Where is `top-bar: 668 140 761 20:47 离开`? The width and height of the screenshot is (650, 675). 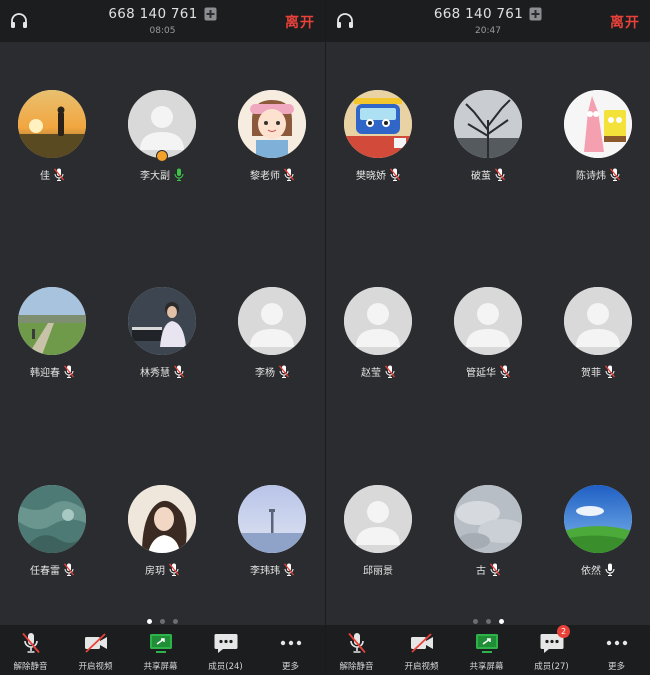
top-bar: 668 140 761 20:47 离开 is located at coordinates (488, 21).